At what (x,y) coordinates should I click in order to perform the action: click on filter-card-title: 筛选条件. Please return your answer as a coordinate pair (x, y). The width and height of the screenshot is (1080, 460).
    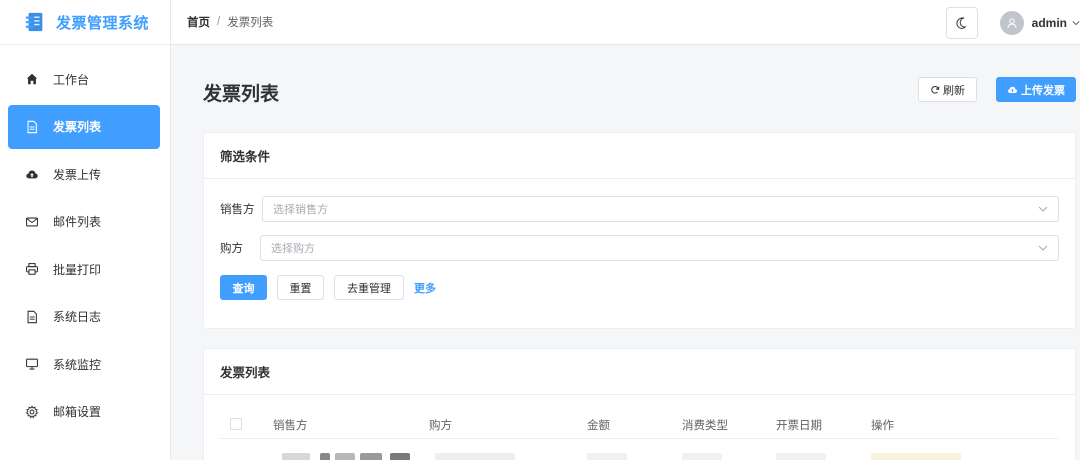
    Looking at the image, I should click on (639, 156).